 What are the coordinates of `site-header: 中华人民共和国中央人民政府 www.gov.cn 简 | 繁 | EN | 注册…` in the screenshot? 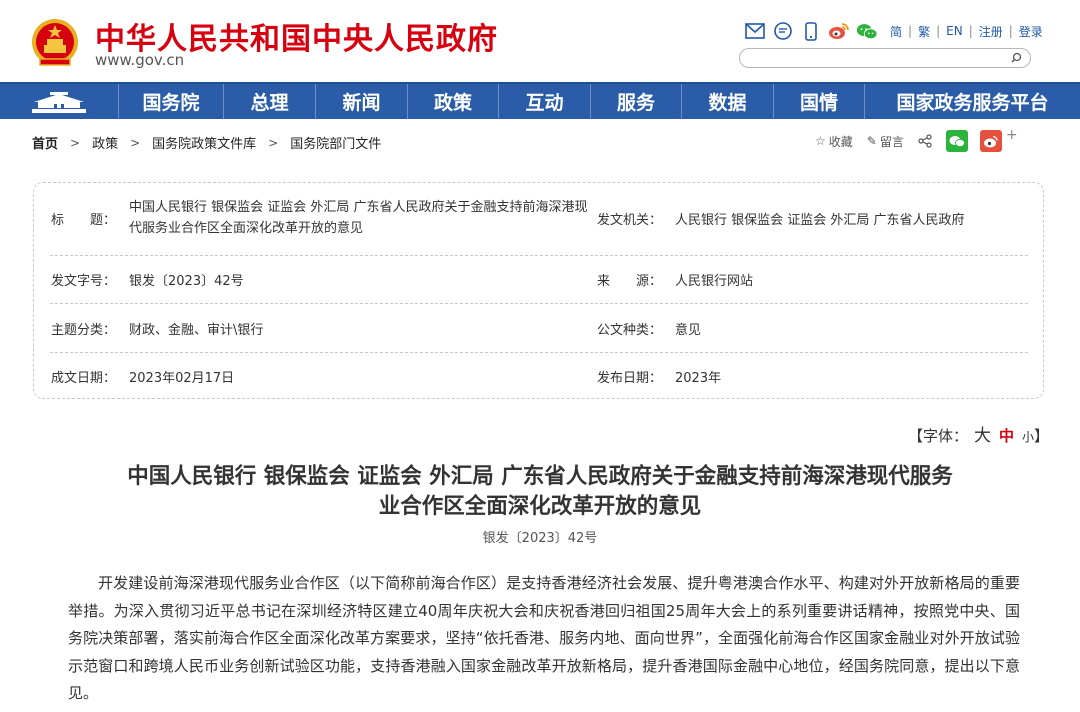 It's located at (540, 41).